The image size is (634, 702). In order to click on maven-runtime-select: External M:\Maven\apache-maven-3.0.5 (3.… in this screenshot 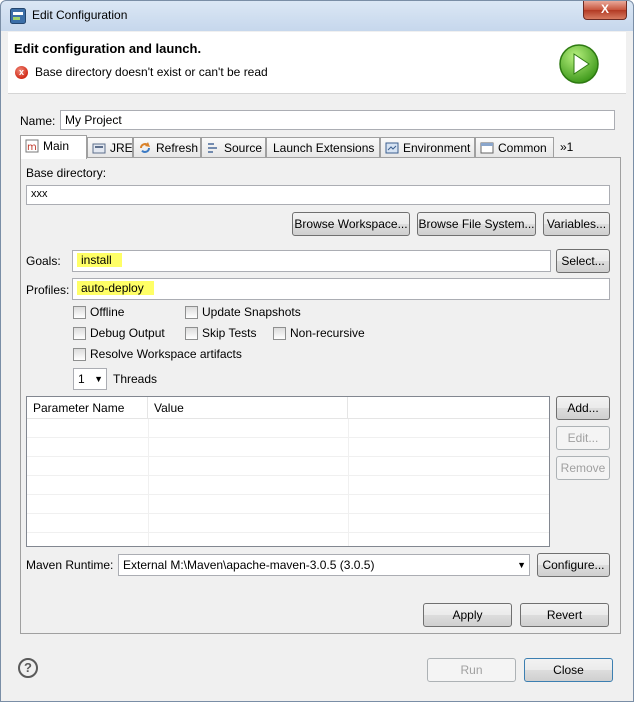, I will do `click(324, 565)`.